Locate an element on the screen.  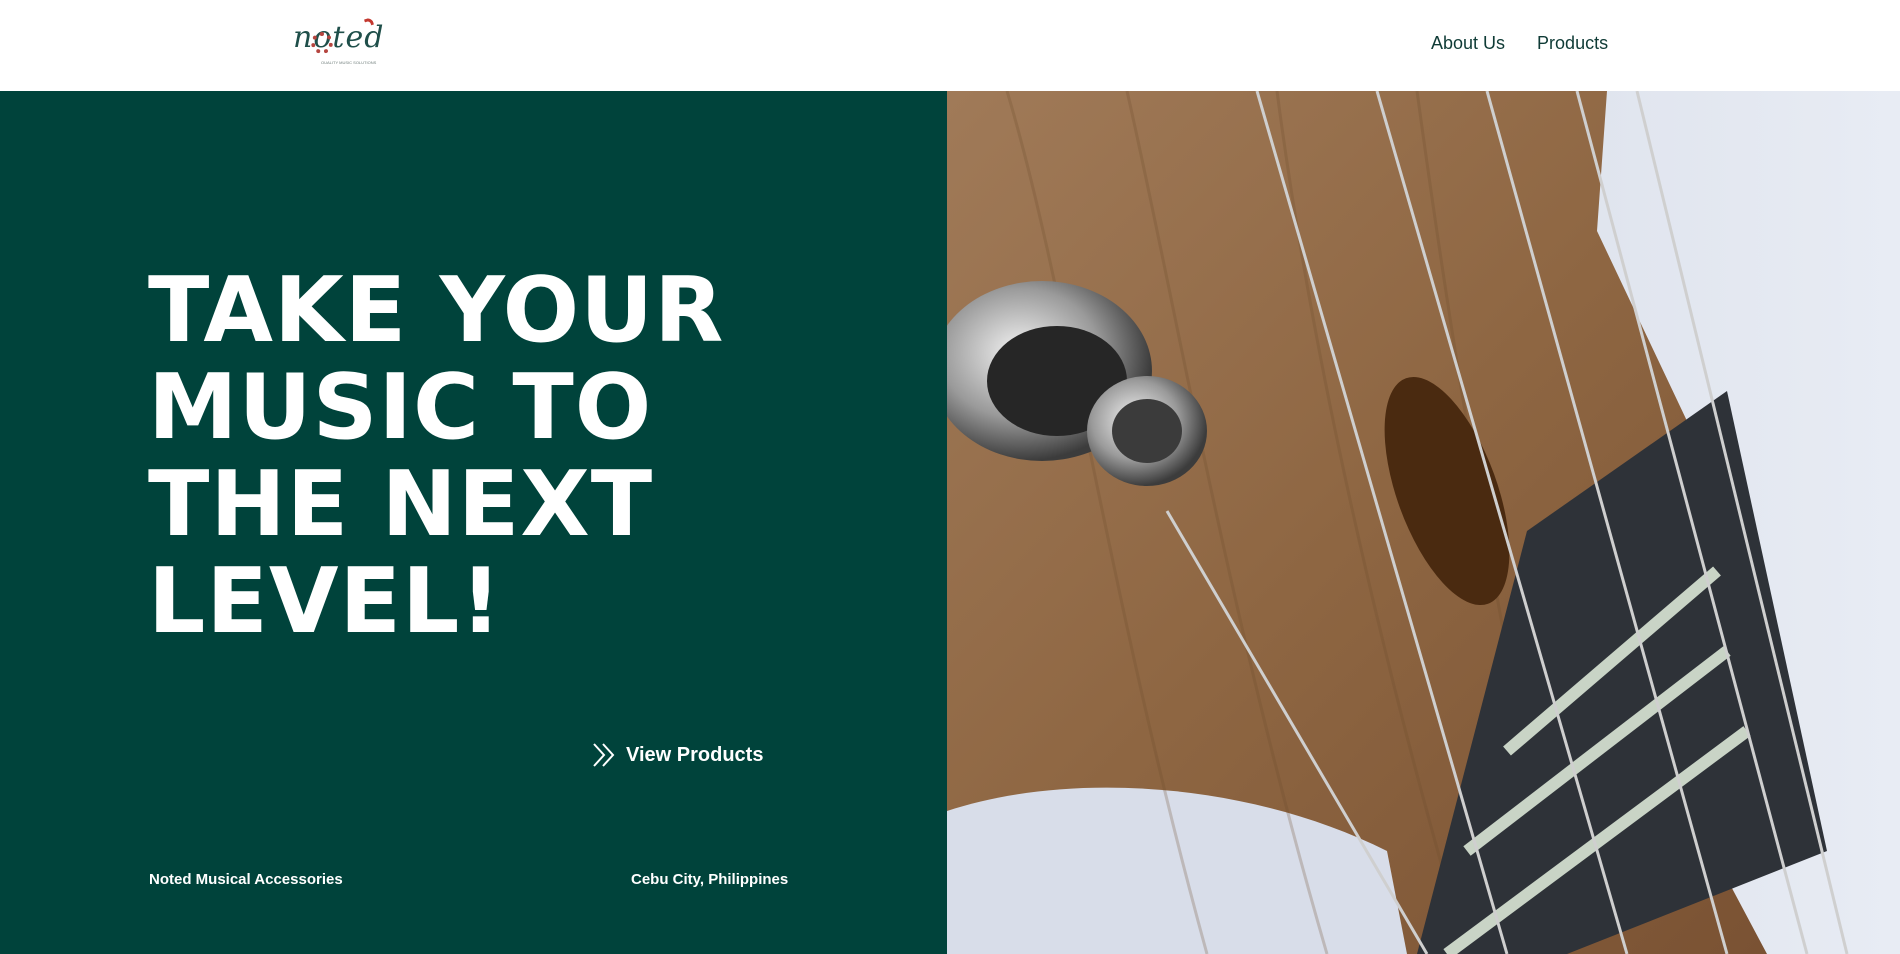
headline-line: THE NEXT is located at coordinates (401, 504).